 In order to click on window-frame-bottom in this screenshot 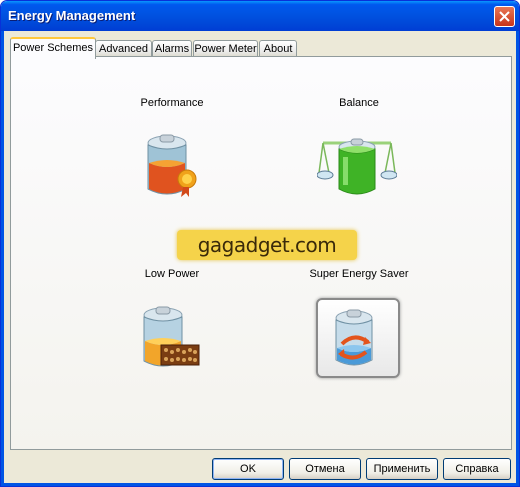, I will do `click(260, 484)`.